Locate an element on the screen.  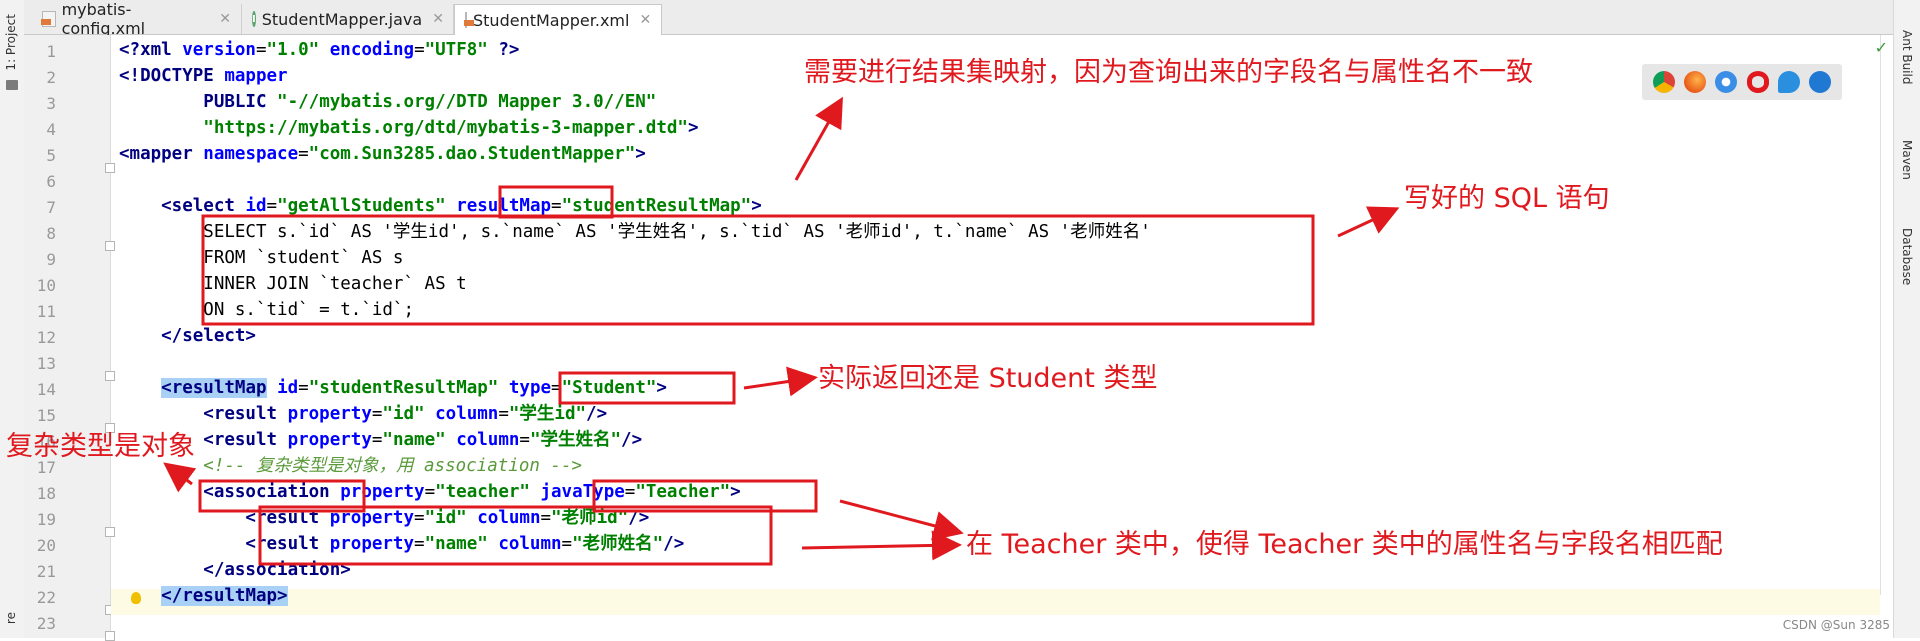
tab-studentmapper-xml: StudentMapper.xml ✕ is located at coordinates (558, 19).